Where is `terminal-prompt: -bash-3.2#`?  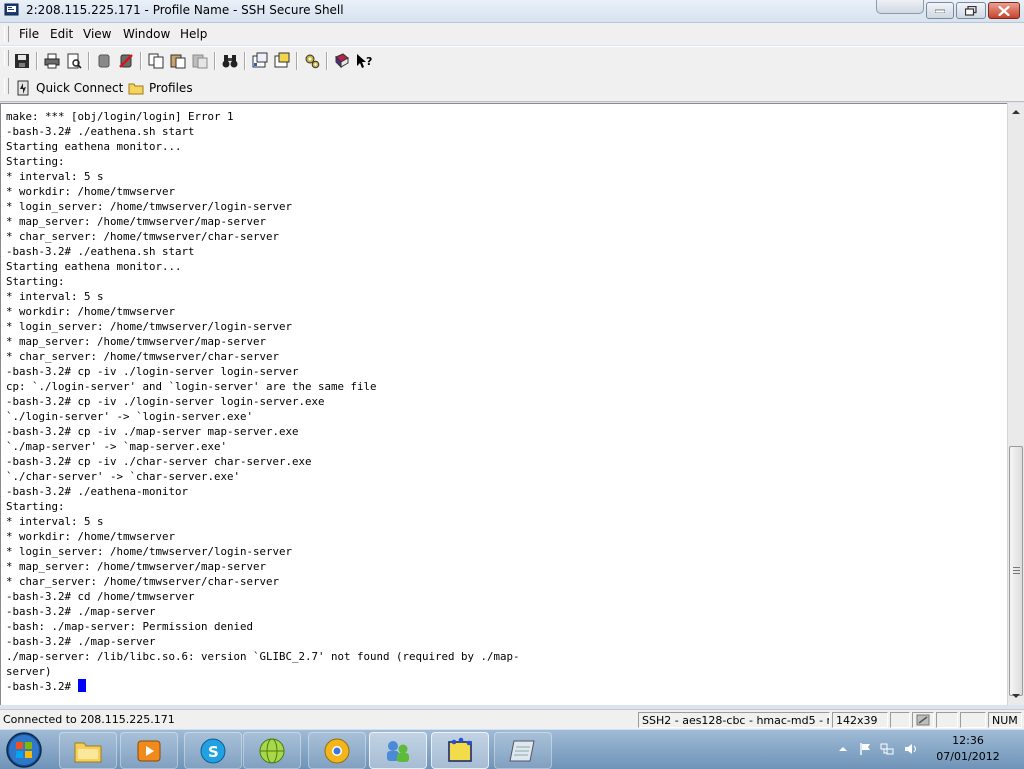 terminal-prompt: -bash-3.2# is located at coordinates (42, 686).